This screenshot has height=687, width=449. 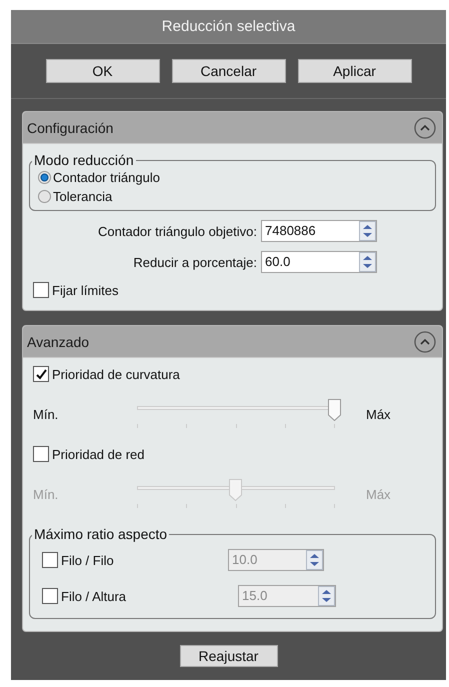 What do you see at coordinates (194, 262) in the screenshot?
I see `field-label: Reducir a porcentaje:` at bounding box center [194, 262].